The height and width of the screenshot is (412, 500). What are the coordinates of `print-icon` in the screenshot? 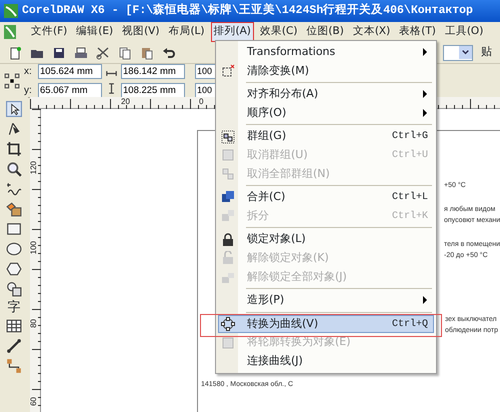 It's located at (81, 53).